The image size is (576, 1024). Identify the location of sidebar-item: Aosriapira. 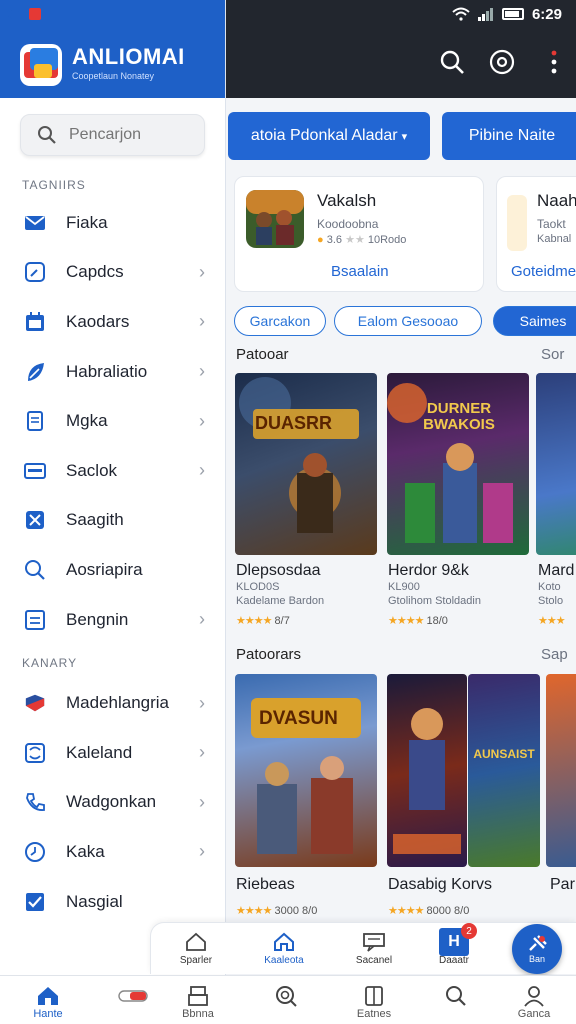
(112, 570).